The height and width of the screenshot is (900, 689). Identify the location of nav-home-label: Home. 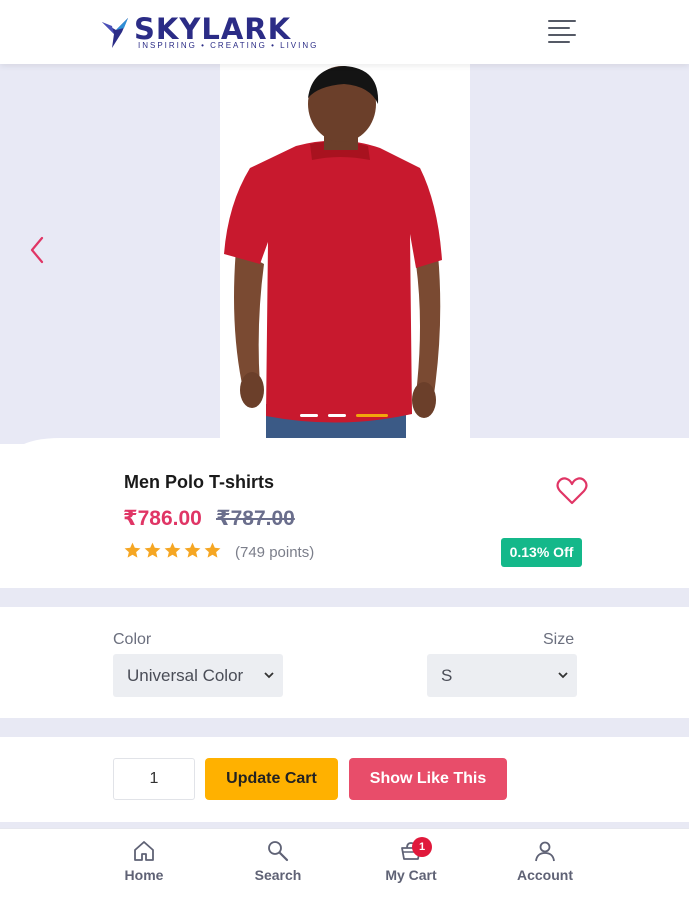
(144, 875).